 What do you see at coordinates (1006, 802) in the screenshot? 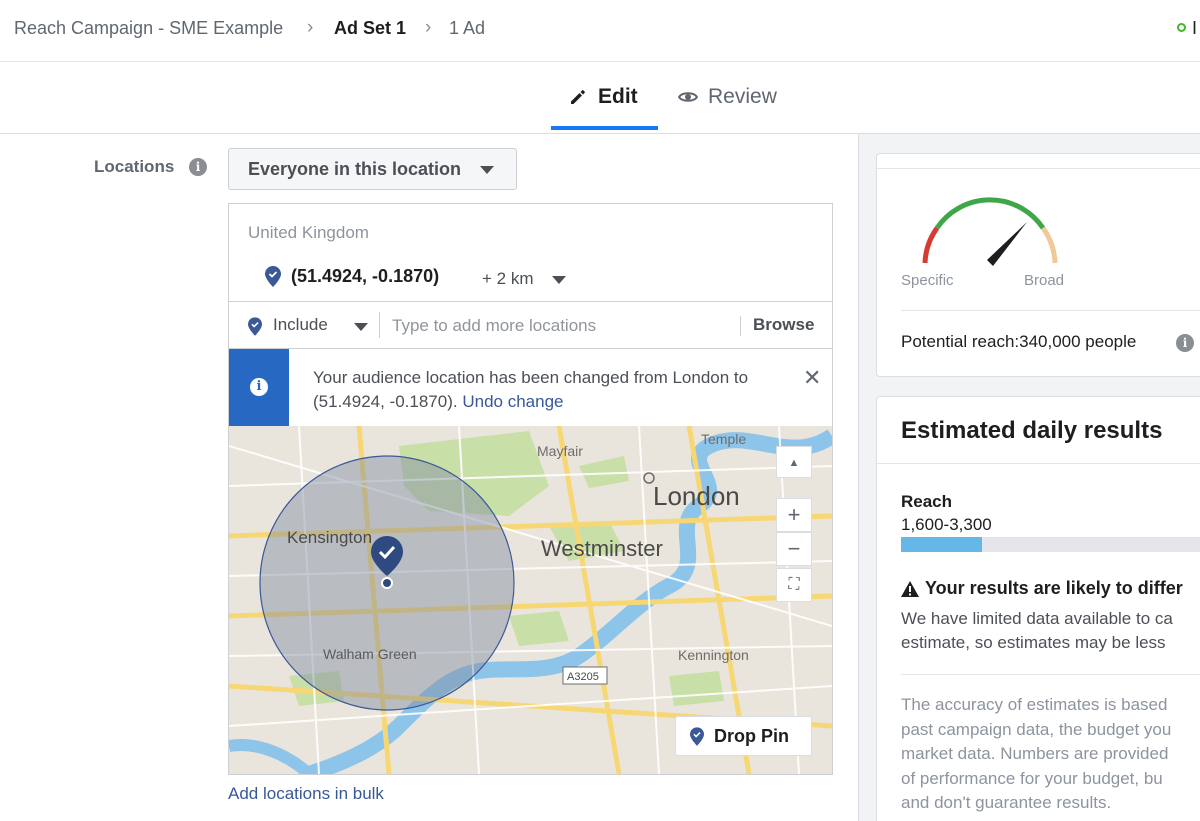
I see `accuracy-line: and don't guarantee results.` at bounding box center [1006, 802].